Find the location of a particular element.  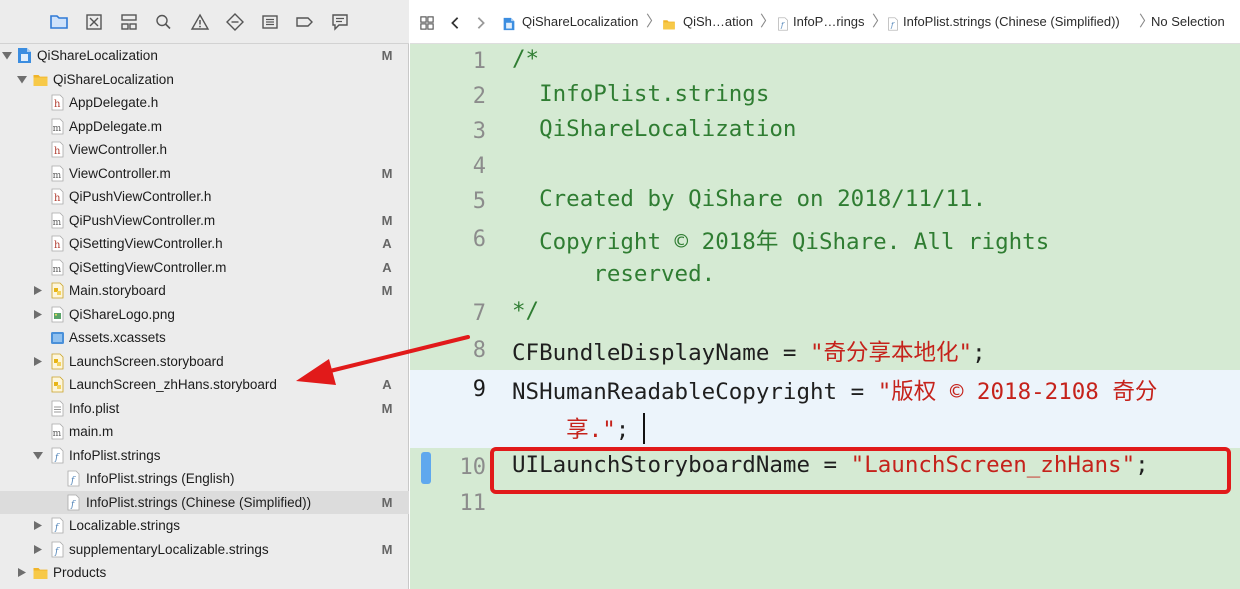

breakpoint-icon is located at coordinates (305, 22).